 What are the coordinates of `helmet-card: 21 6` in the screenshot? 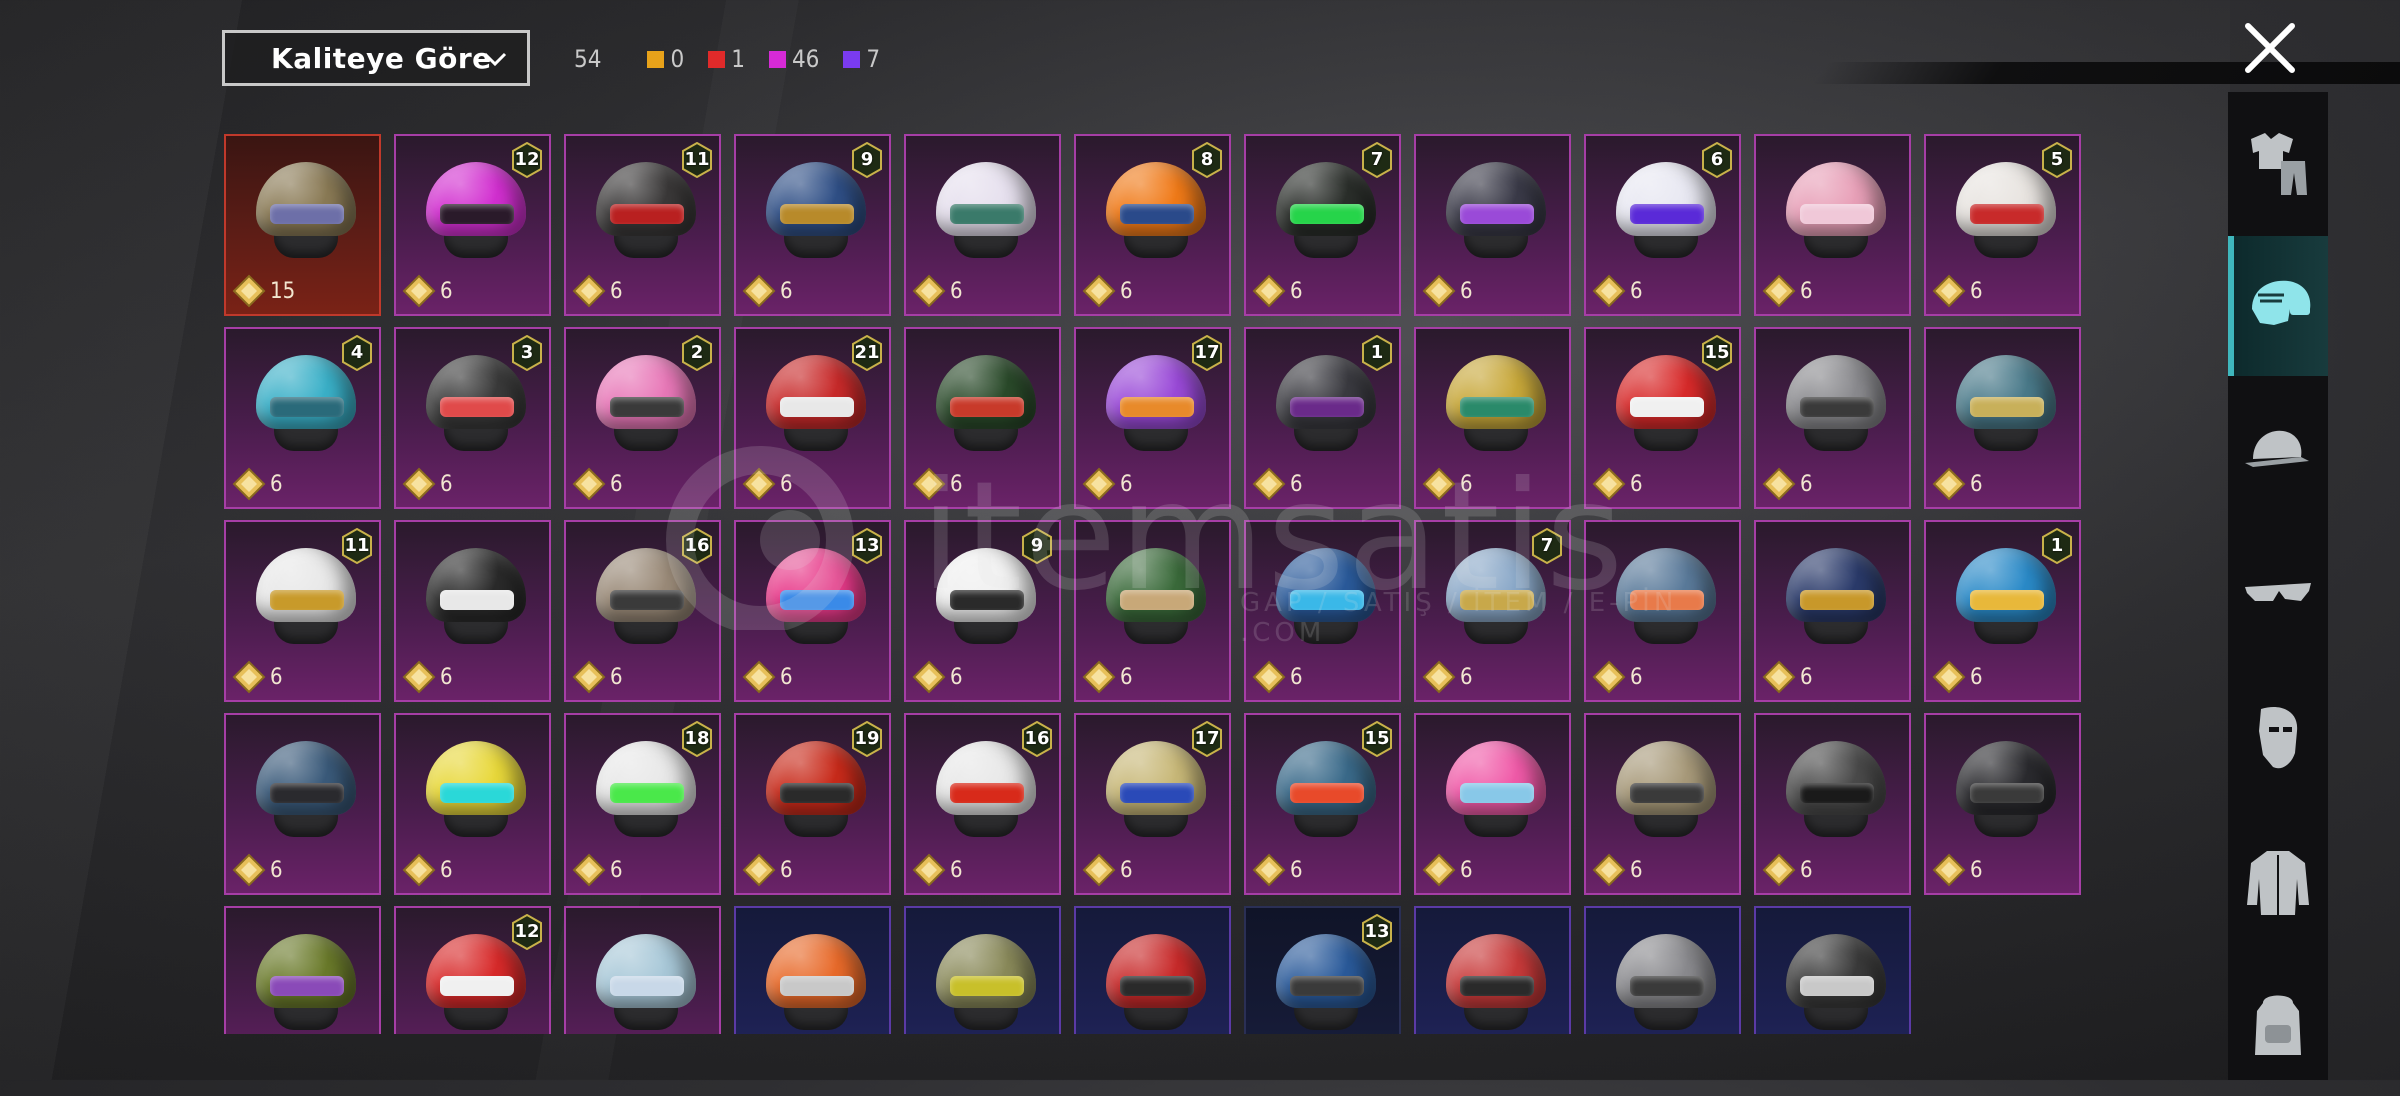 It's located at (812, 418).